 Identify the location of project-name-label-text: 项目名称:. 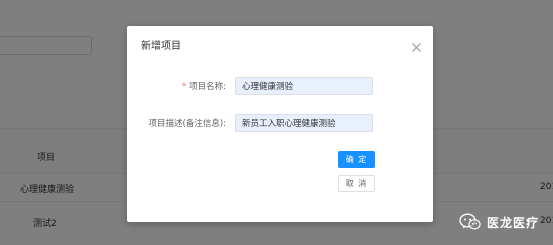
(207, 87).